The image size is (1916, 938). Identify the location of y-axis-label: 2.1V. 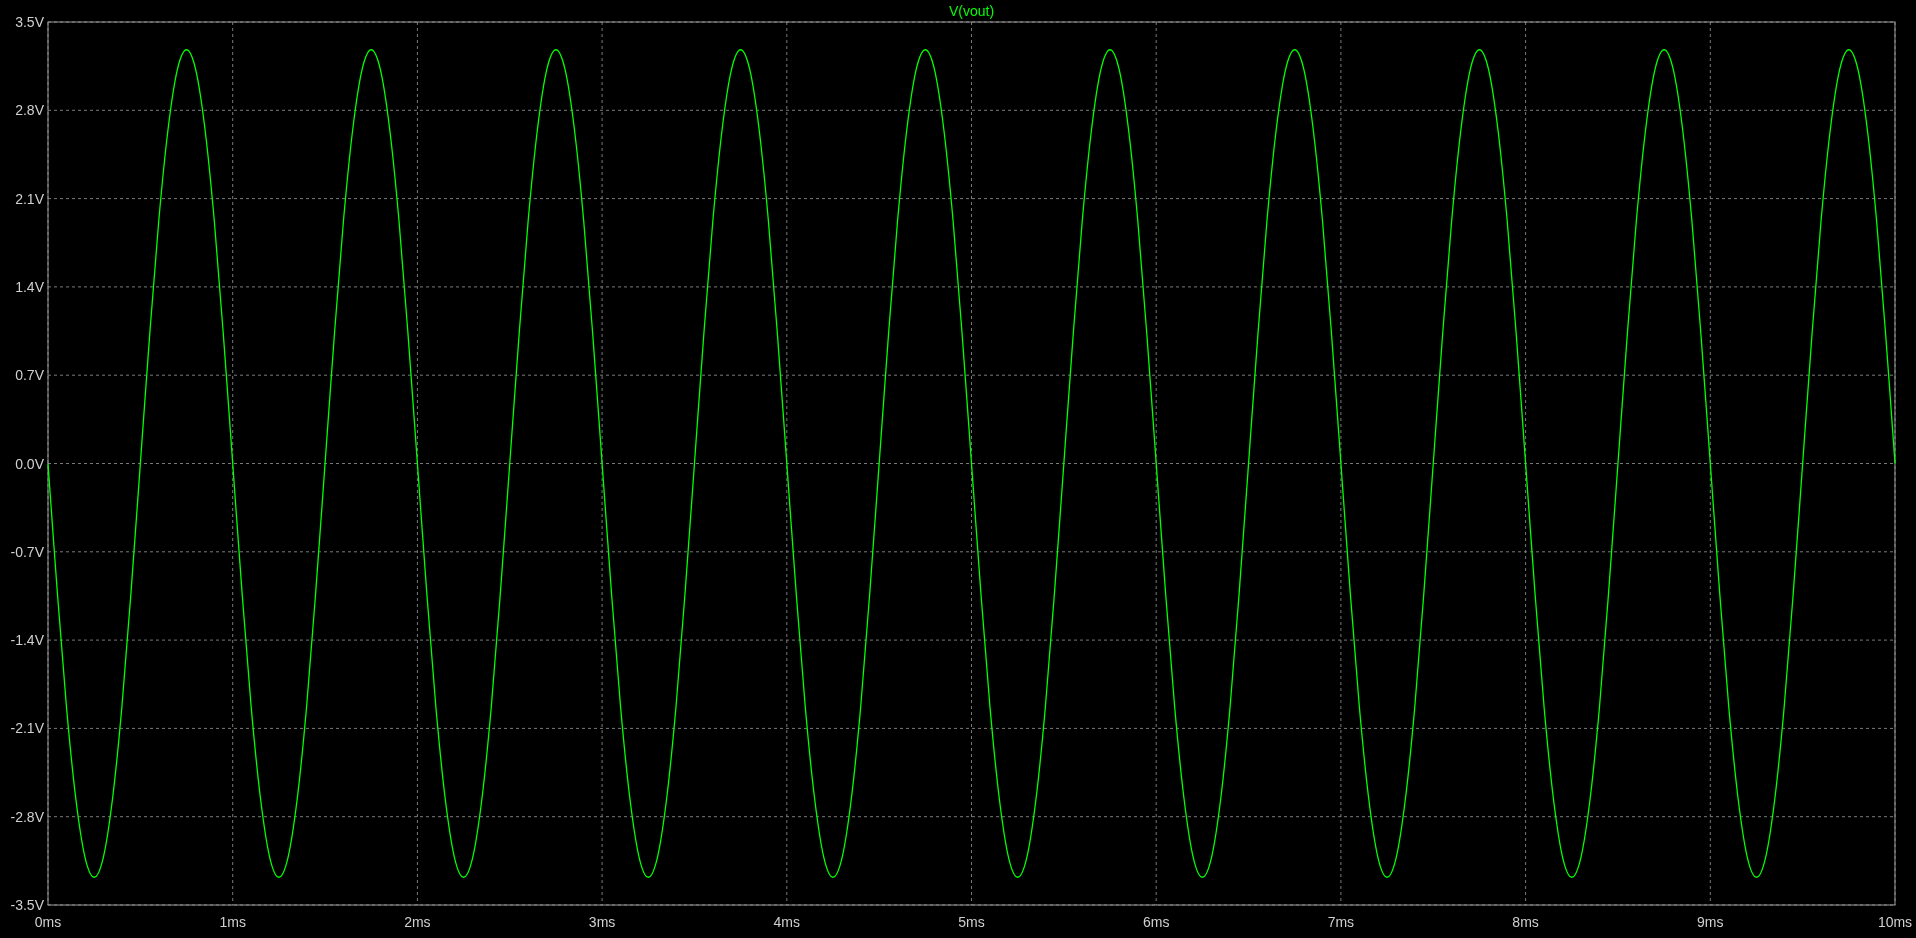
(29, 198).